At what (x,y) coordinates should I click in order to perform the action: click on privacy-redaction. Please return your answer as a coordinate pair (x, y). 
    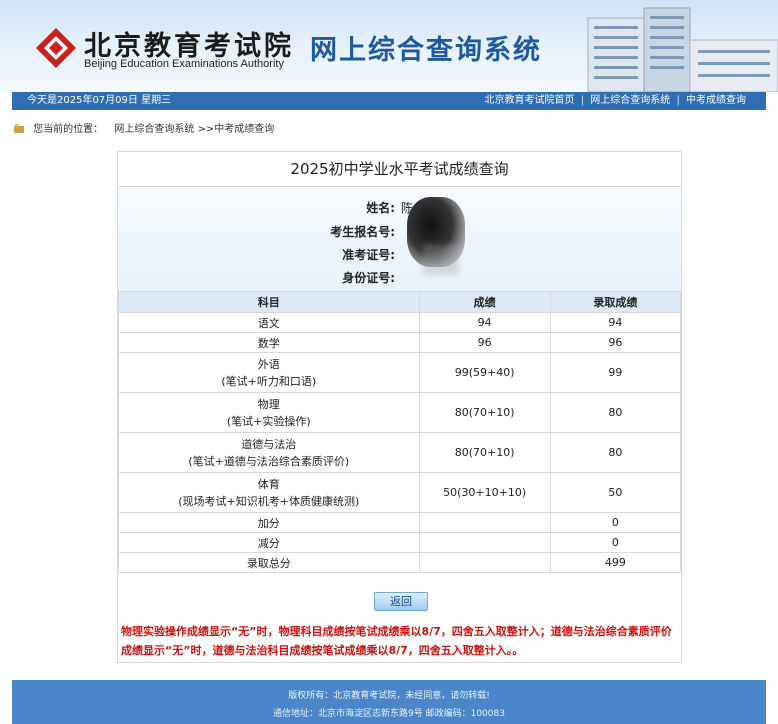
    Looking at the image, I should click on (441, 260).